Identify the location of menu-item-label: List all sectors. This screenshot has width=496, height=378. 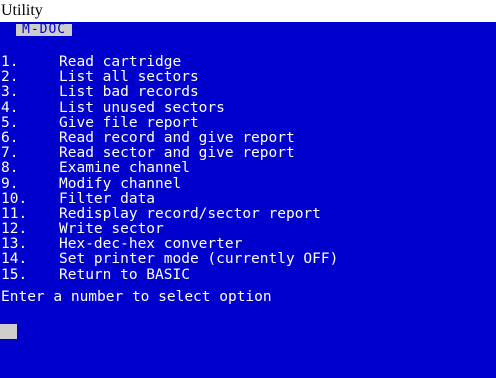
(129, 77).